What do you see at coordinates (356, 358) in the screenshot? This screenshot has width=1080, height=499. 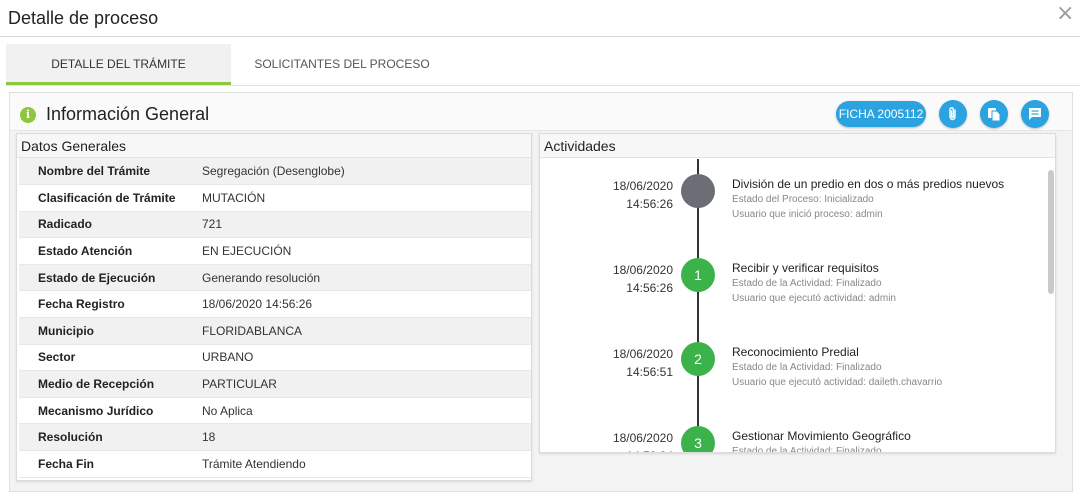 I see `field-value: URBANO` at bounding box center [356, 358].